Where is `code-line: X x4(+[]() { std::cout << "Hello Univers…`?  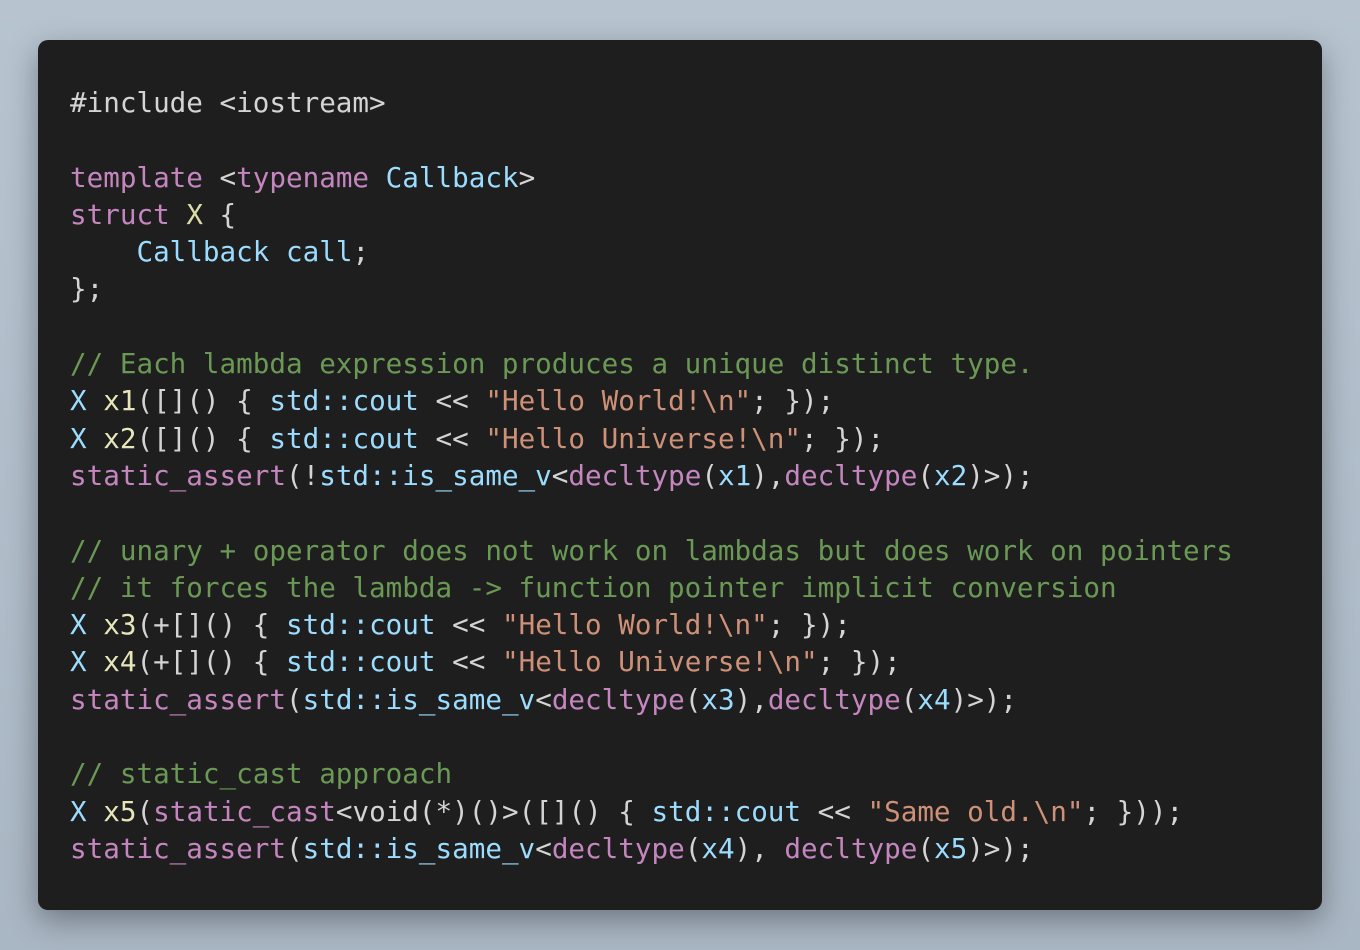 code-line: X x4(+[]() { std::cout << "Hello Univers… is located at coordinates (696, 661).